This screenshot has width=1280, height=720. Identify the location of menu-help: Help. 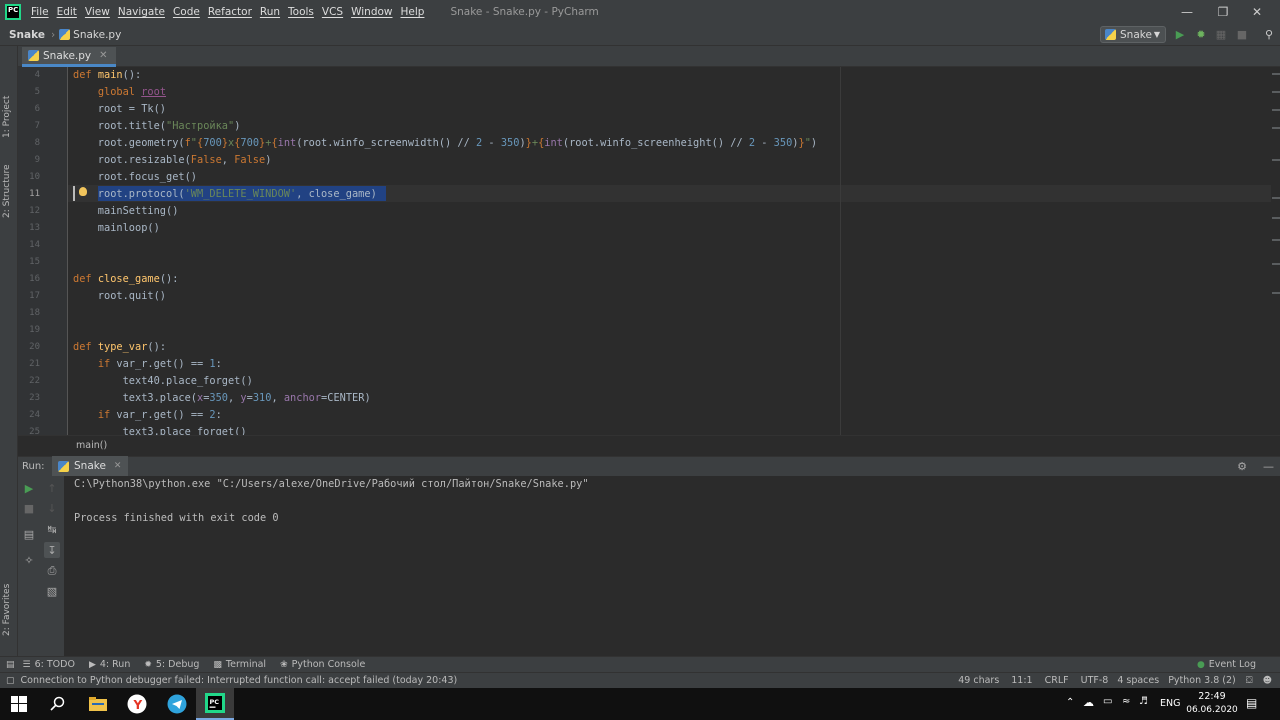
(413, 12).